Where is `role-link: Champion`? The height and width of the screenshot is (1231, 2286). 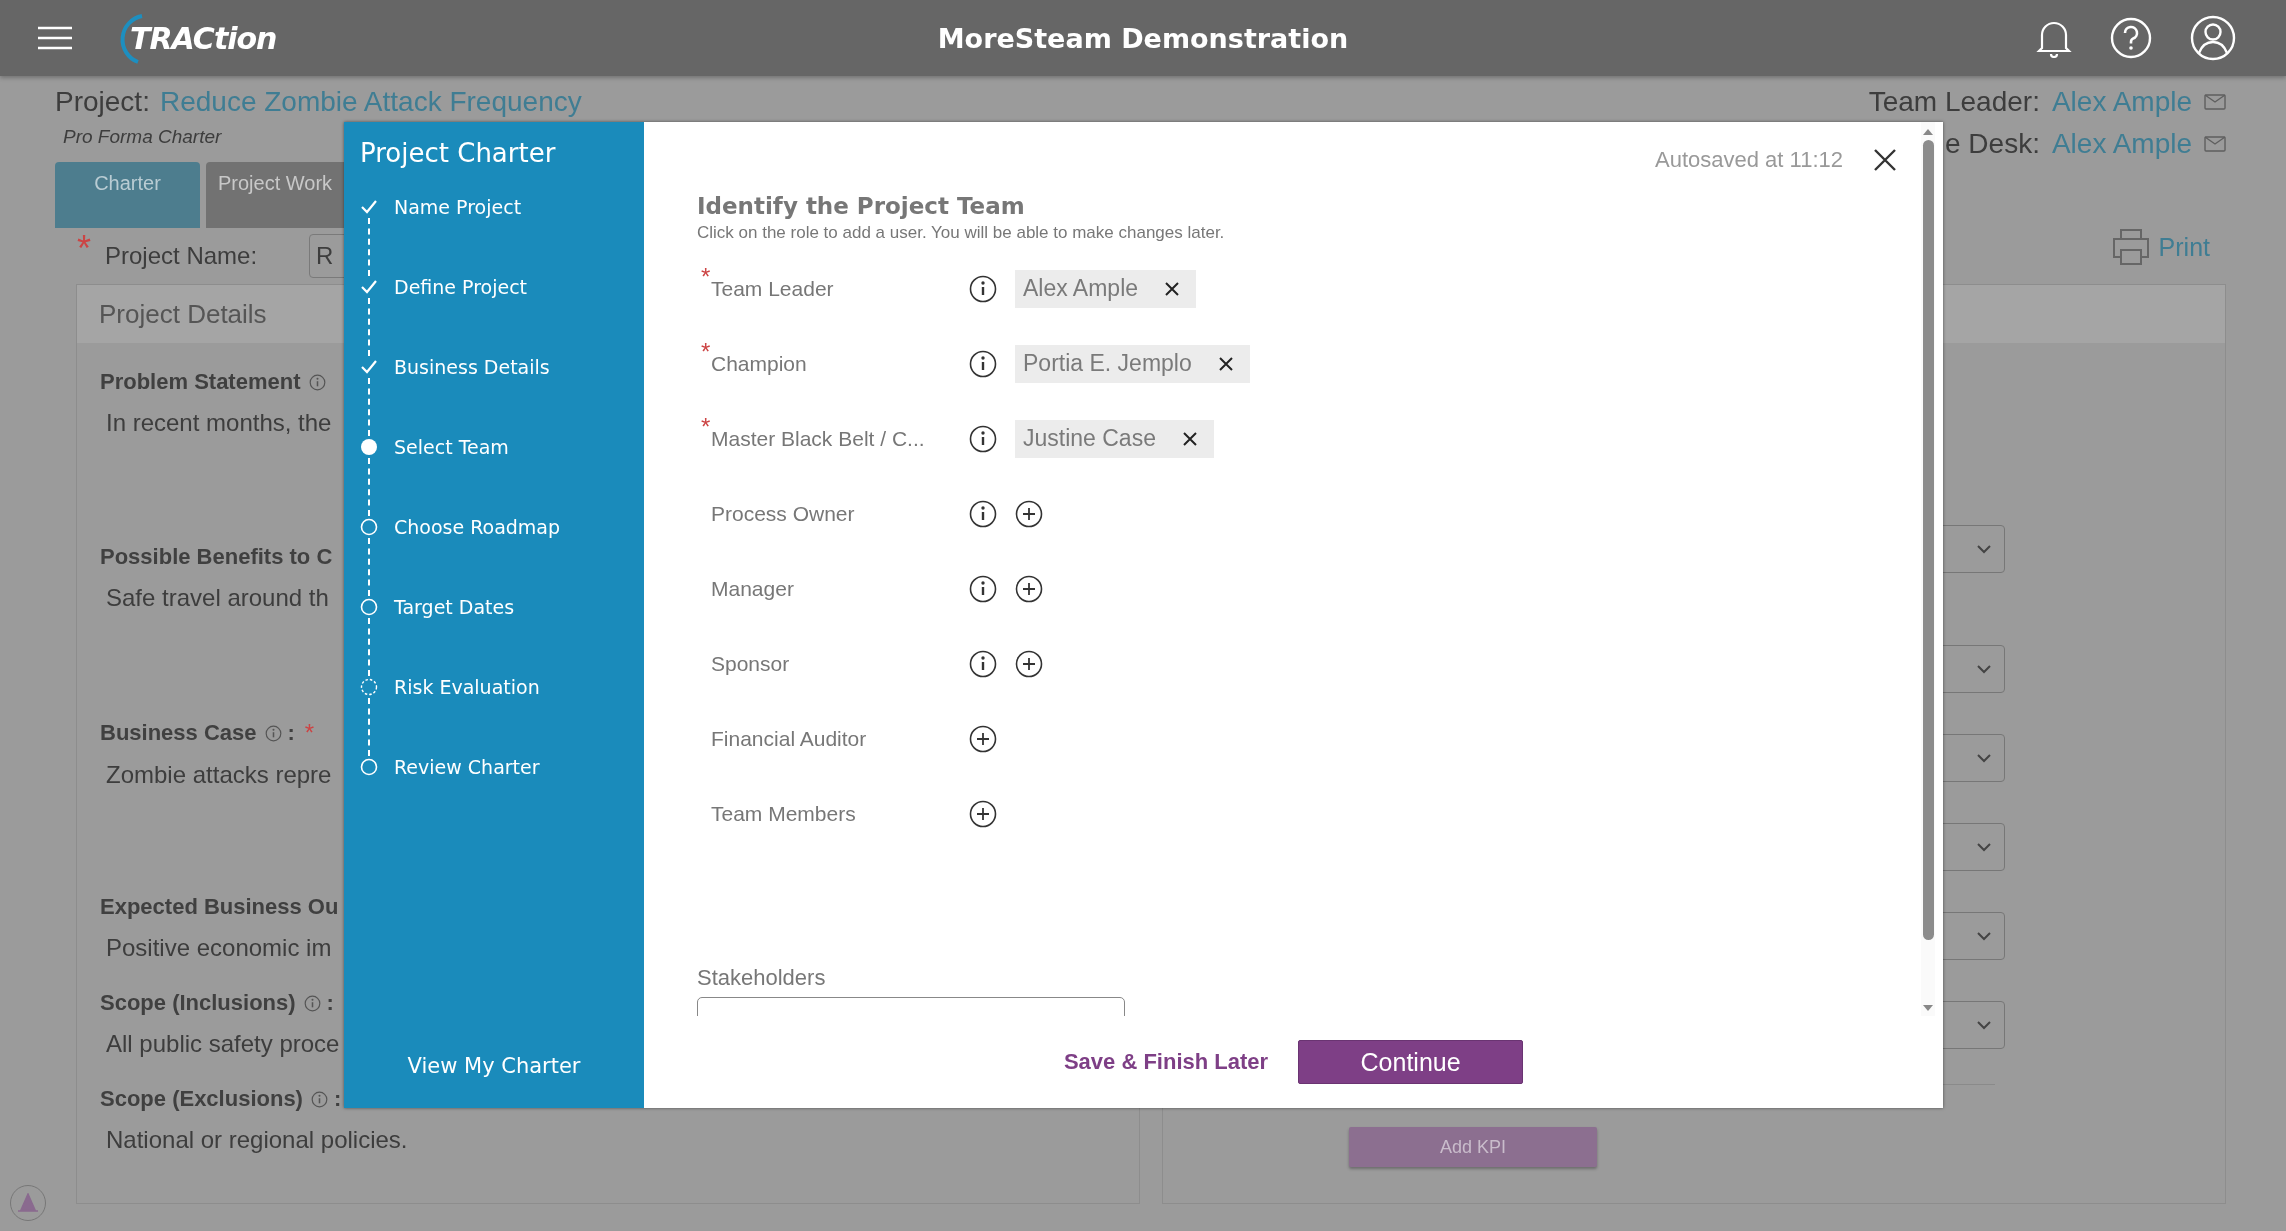 role-link: Champion is located at coordinates (840, 363).